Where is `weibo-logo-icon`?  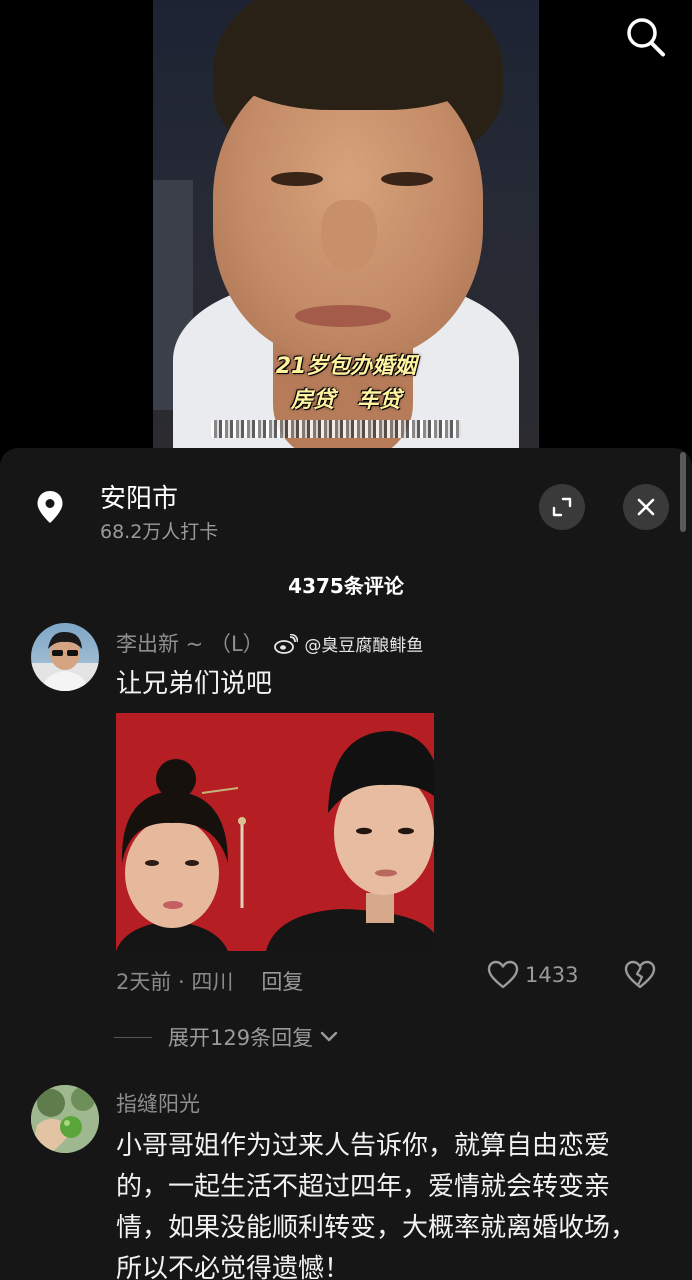
weibo-logo-icon is located at coordinates (286, 646).